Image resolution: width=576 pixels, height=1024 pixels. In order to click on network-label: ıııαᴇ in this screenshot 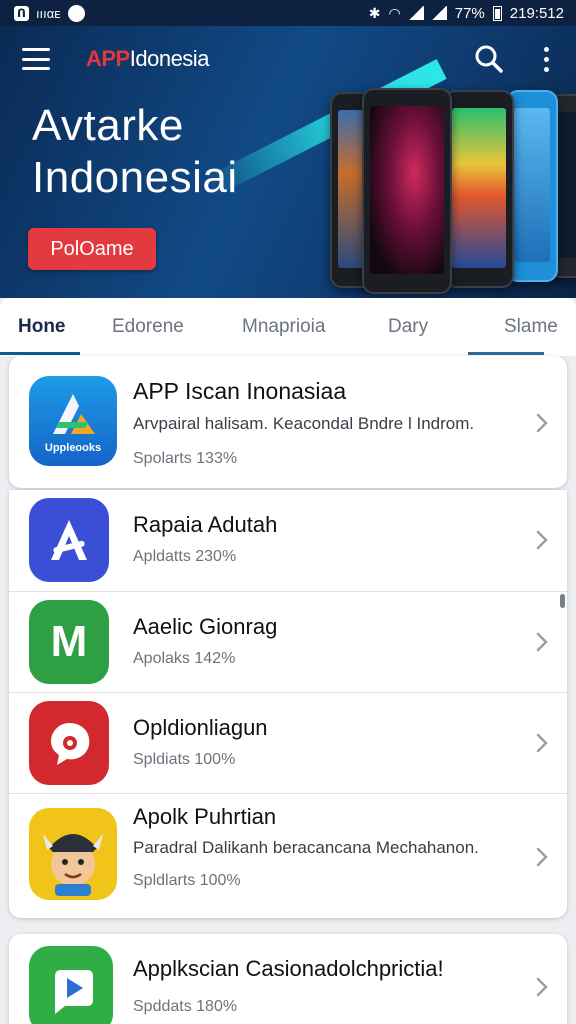, I will do `click(48, 13)`.